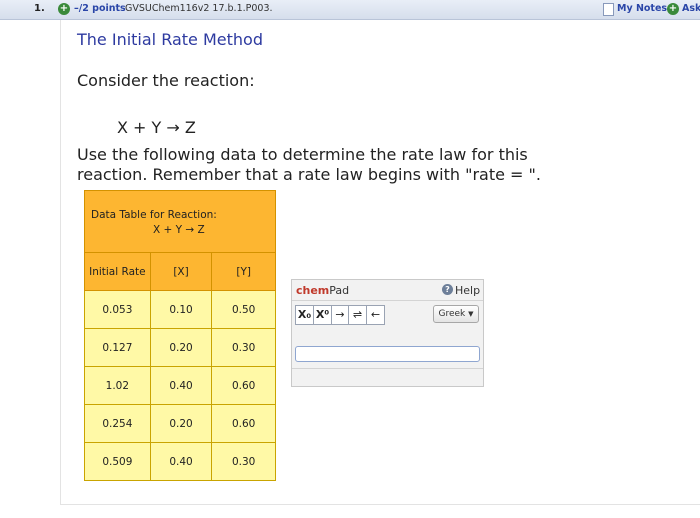 This screenshot has width=700, height=518. What do you see at coordinates (117, 309) in the screenshot?
I see `cell-rate: 0.053` at bounding box center [117, 309].